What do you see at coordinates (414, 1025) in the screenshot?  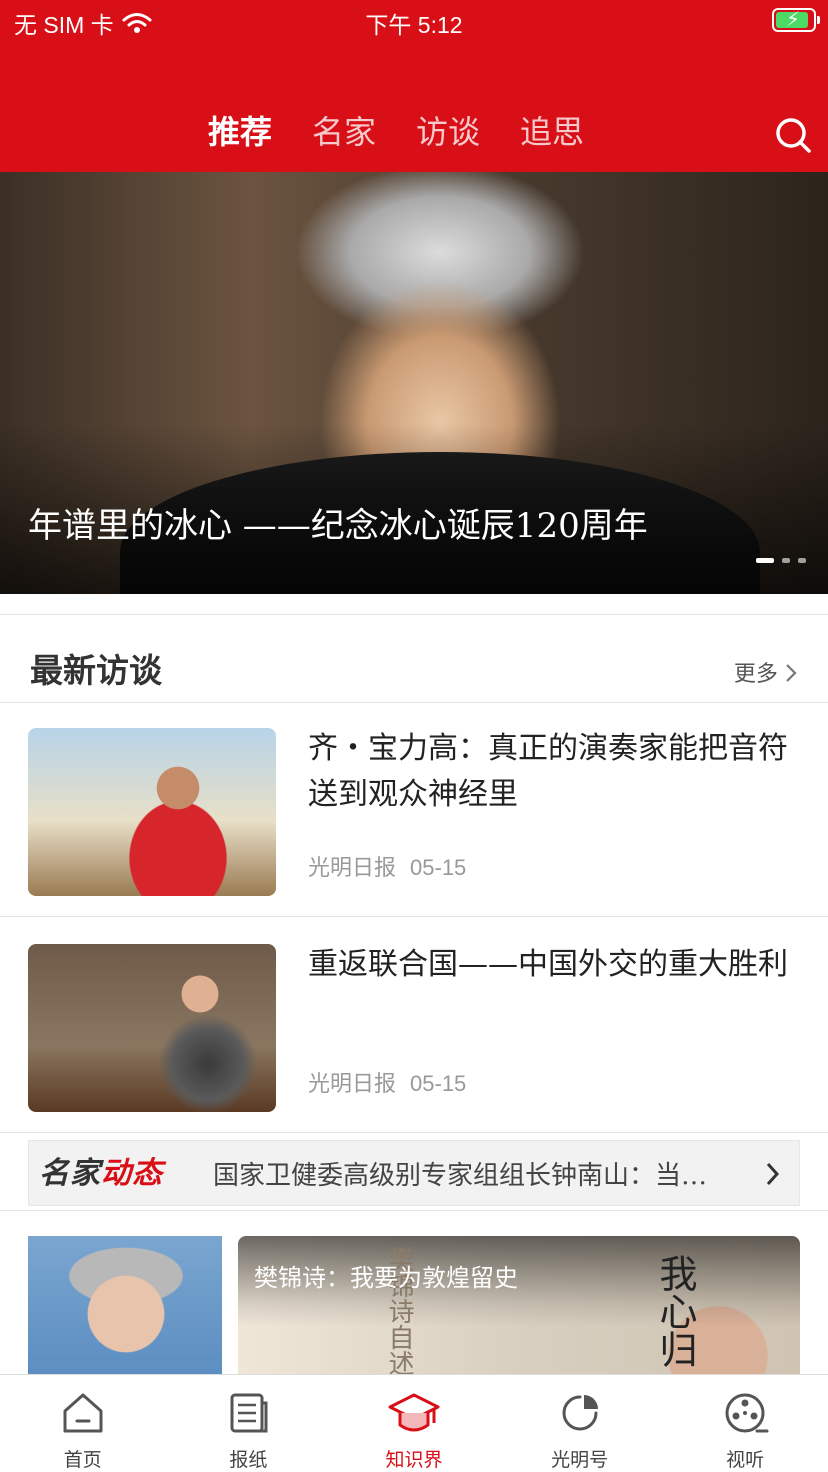 I see `article-item: 重返联合国——中国外交的重大胜利 光明日报 05-15` at bounding box center [414, 1025].